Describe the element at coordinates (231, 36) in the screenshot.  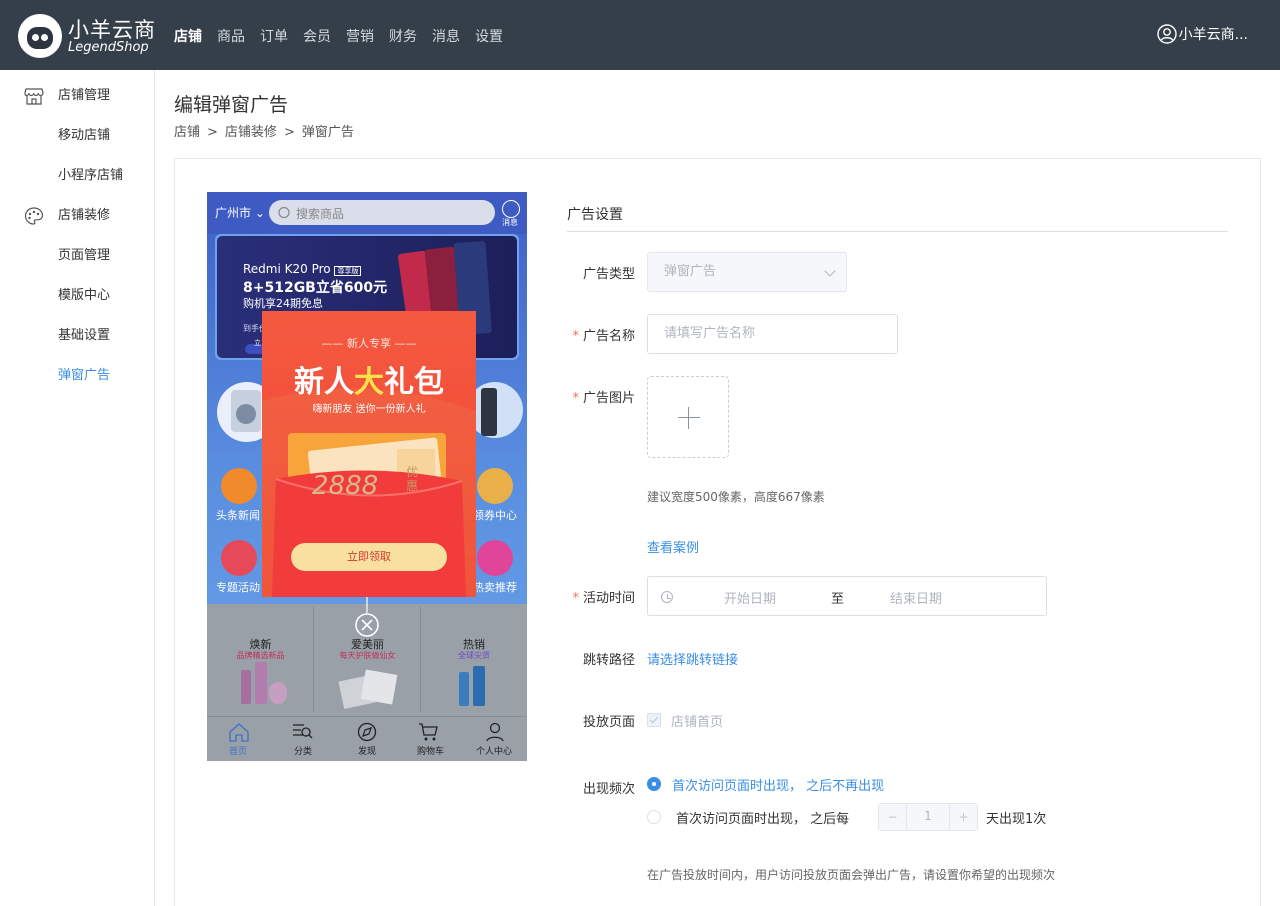
I see `nav-goods: 商品` at that location.